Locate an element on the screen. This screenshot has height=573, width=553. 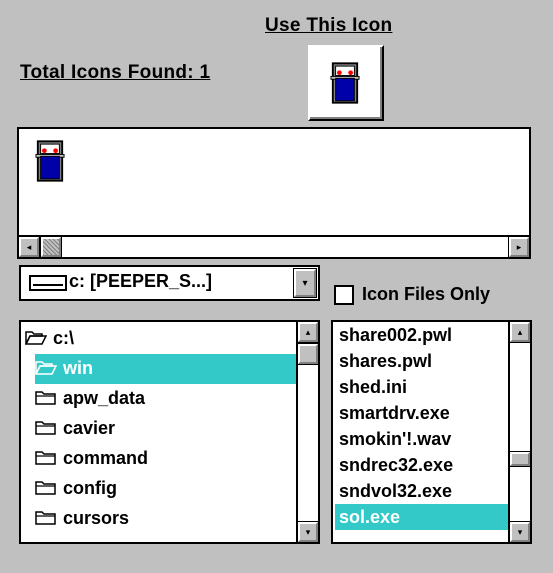
found-icon-item-icon is located at coordinates (50, 161).